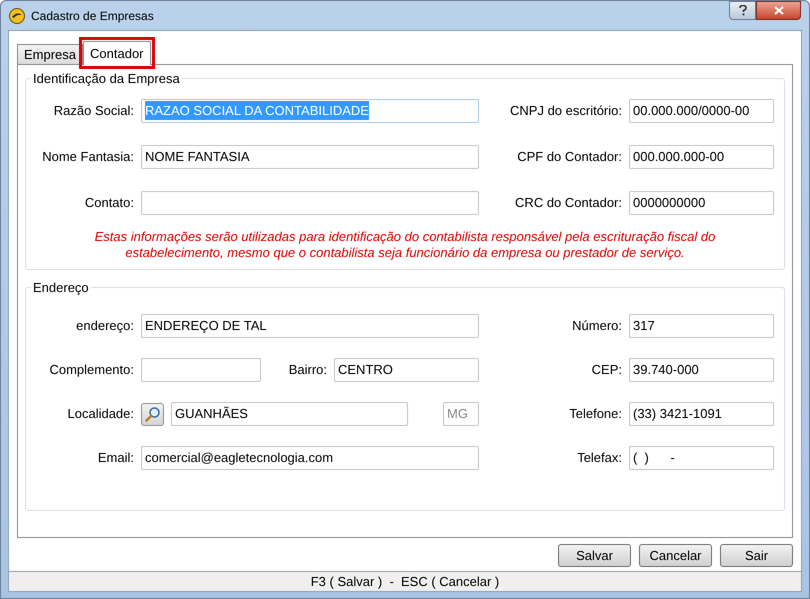  Describe the element at coordinates (100, 414) in the screenshot. I see `field-label: Localidade:` at that location.